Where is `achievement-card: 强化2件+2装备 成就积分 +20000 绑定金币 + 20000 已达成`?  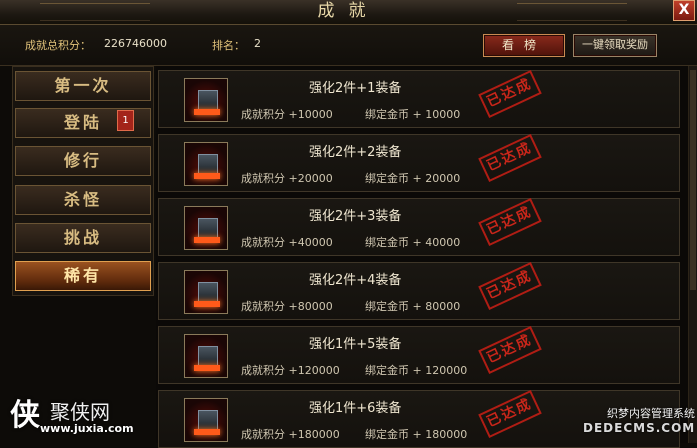
achievement-card: 强化2件+2装备 成就积分 +20000 绑定金币 + 20000 已达成 is located at coordinates (419, 162).